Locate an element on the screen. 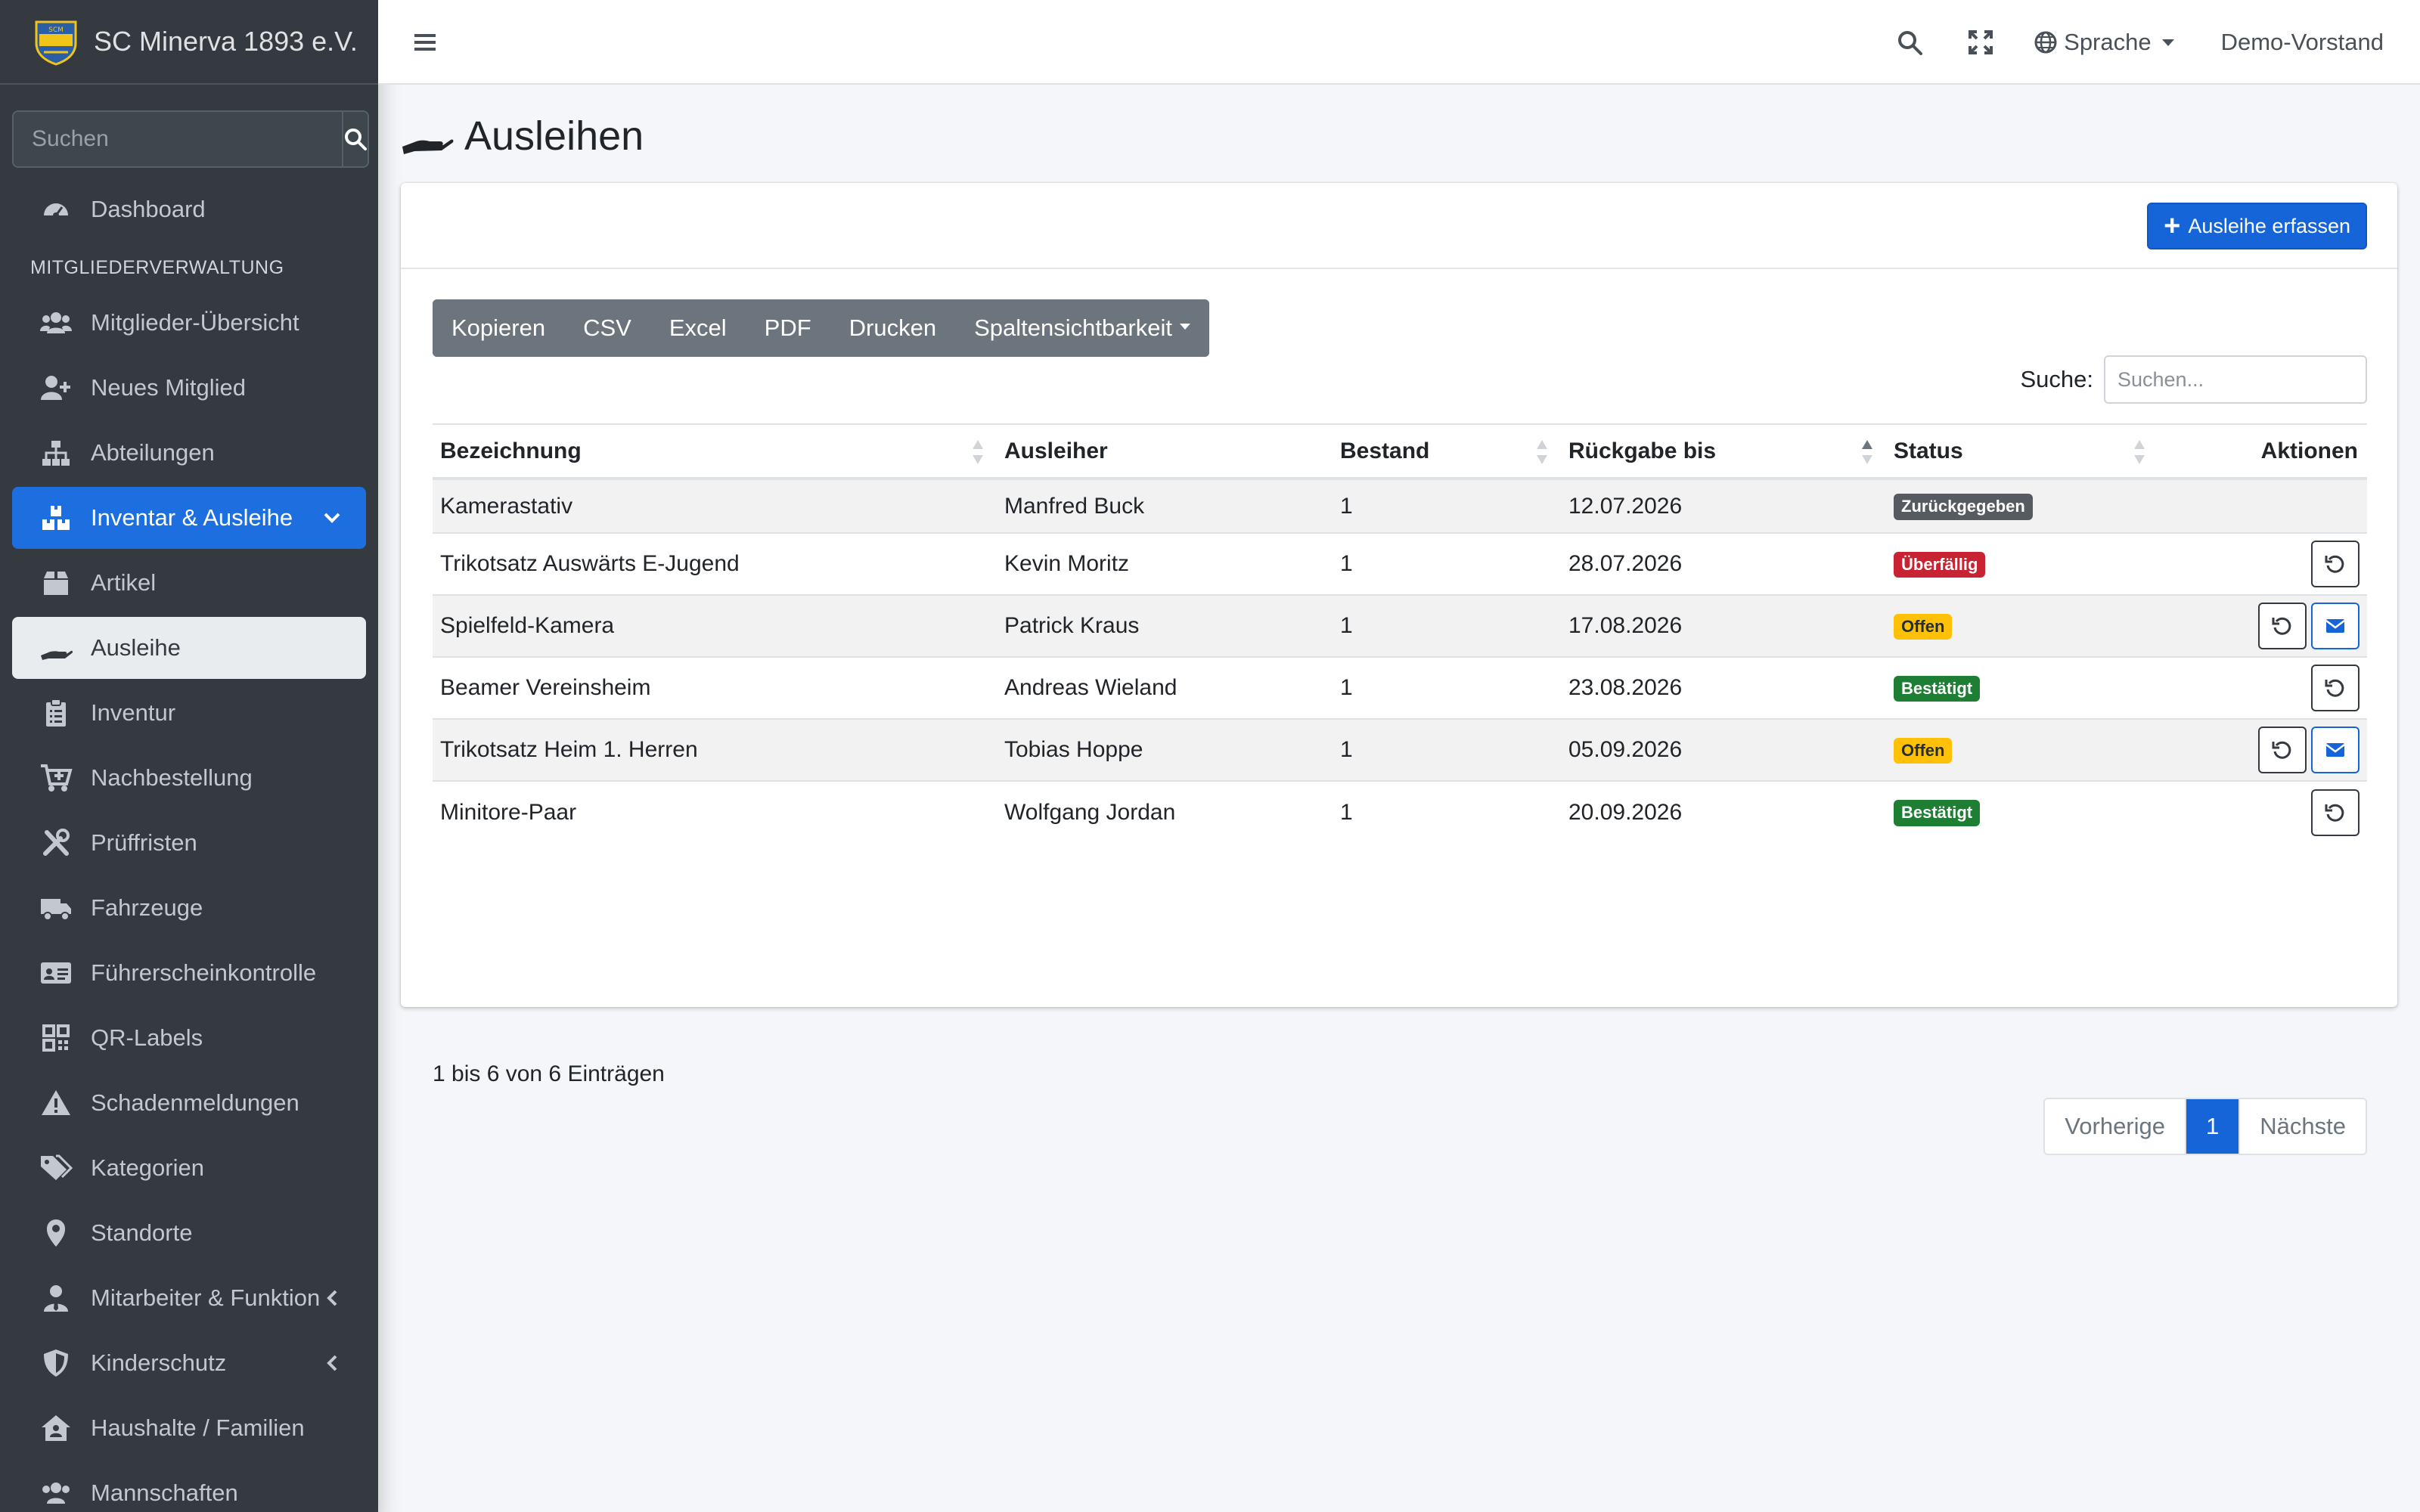 Image resolution: width=2420 pixels, height=1512 pixels. sidebar-item-kategorien: Kategorien is located at coordinates (189, 1168).